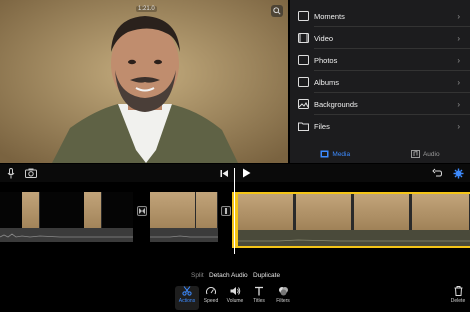  Describe the element at coordinates (211, 301) in the screenshot. I see `tool-label: Speed` at that location.